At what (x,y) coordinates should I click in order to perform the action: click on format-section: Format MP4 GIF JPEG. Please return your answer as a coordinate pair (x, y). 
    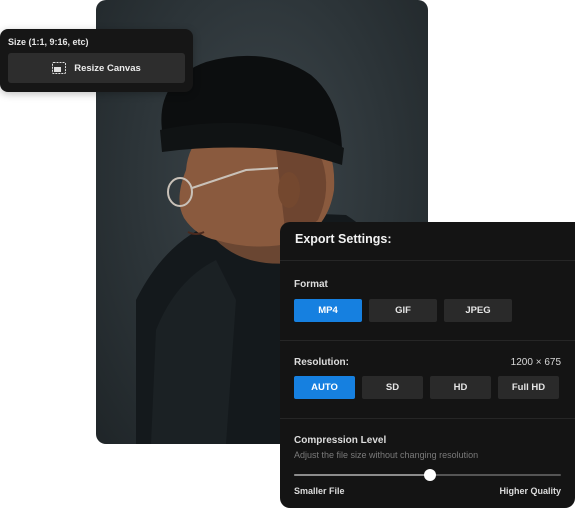
    Looking at the image, I should click on (427, 301).